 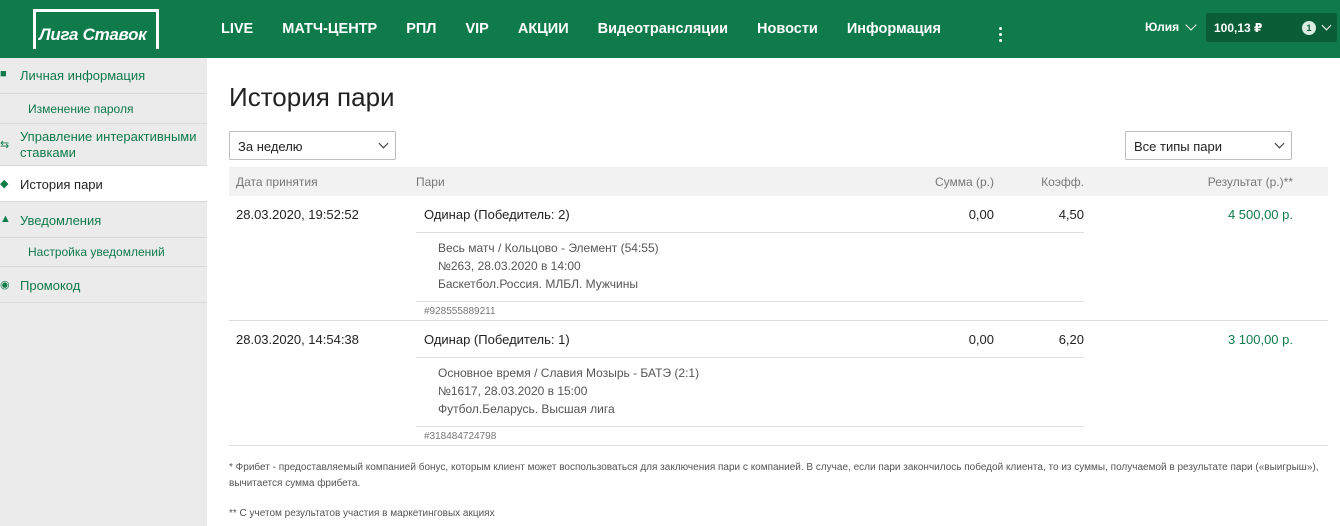 I want to click on col-result: Результат (р.)**, so click(x=1250, y=182).